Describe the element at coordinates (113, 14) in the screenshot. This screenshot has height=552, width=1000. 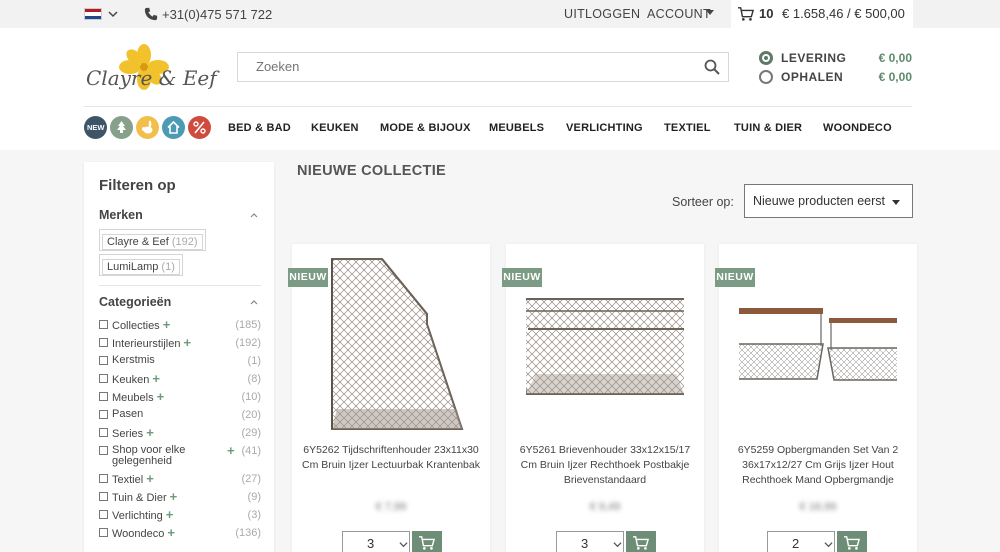
I see `chevron-down-icon` at that location.